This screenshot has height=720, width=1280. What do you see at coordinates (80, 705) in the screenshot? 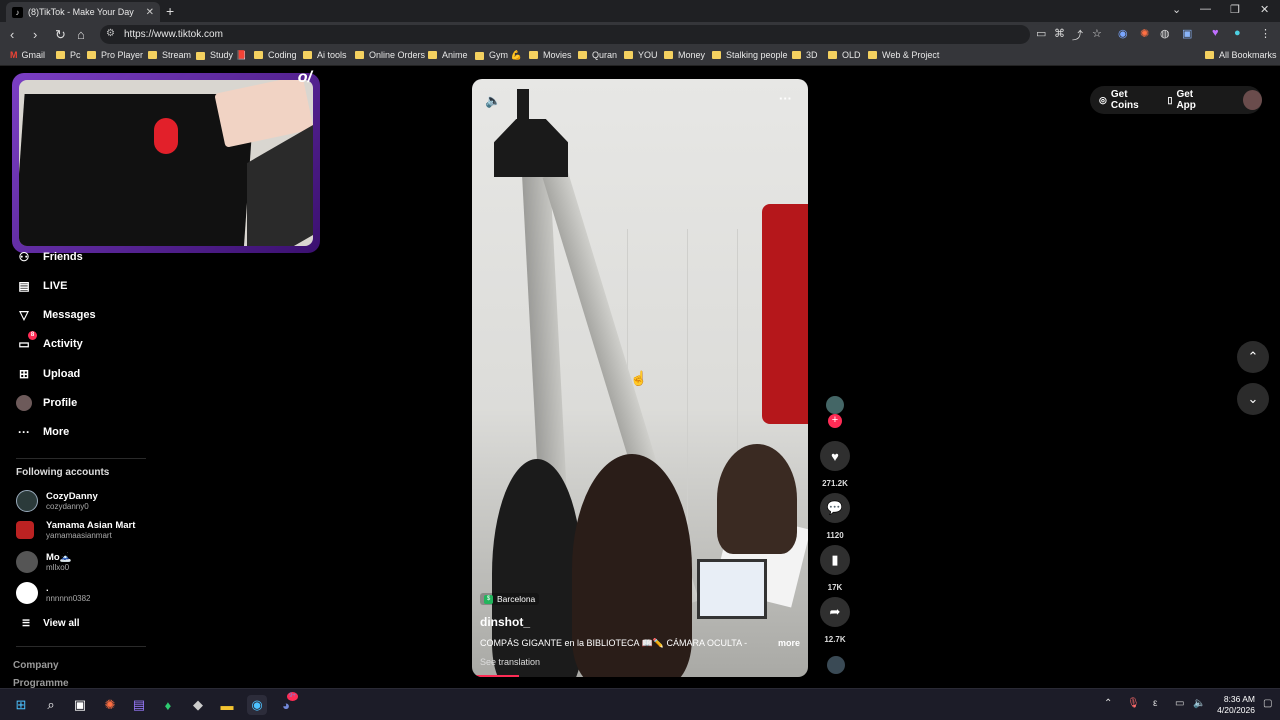
I see `store-icon: ▣` at bounding box center [80, 705].